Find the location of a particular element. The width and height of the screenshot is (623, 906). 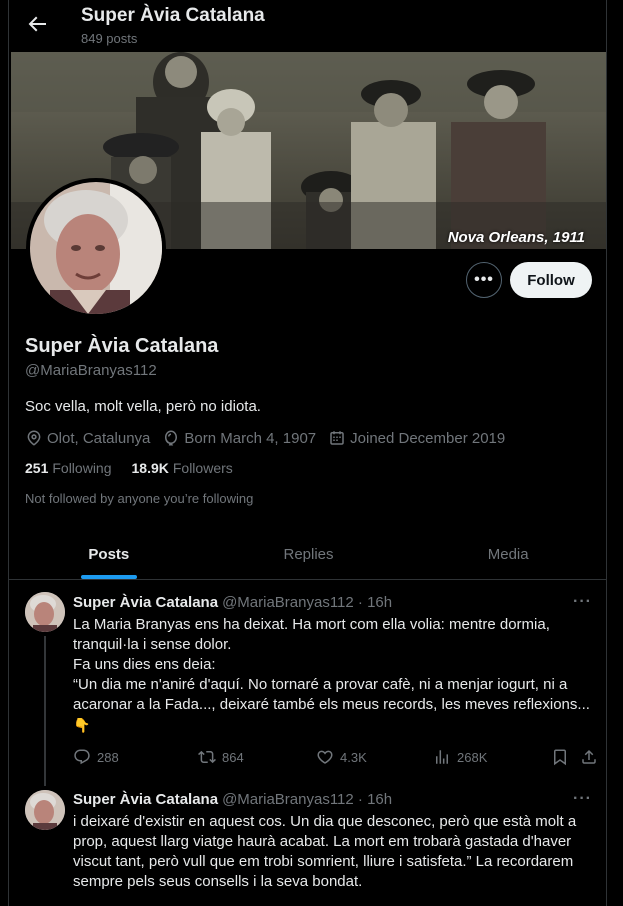

profile-tabs: Posts Replies Media is located at coordinates (307, 555).